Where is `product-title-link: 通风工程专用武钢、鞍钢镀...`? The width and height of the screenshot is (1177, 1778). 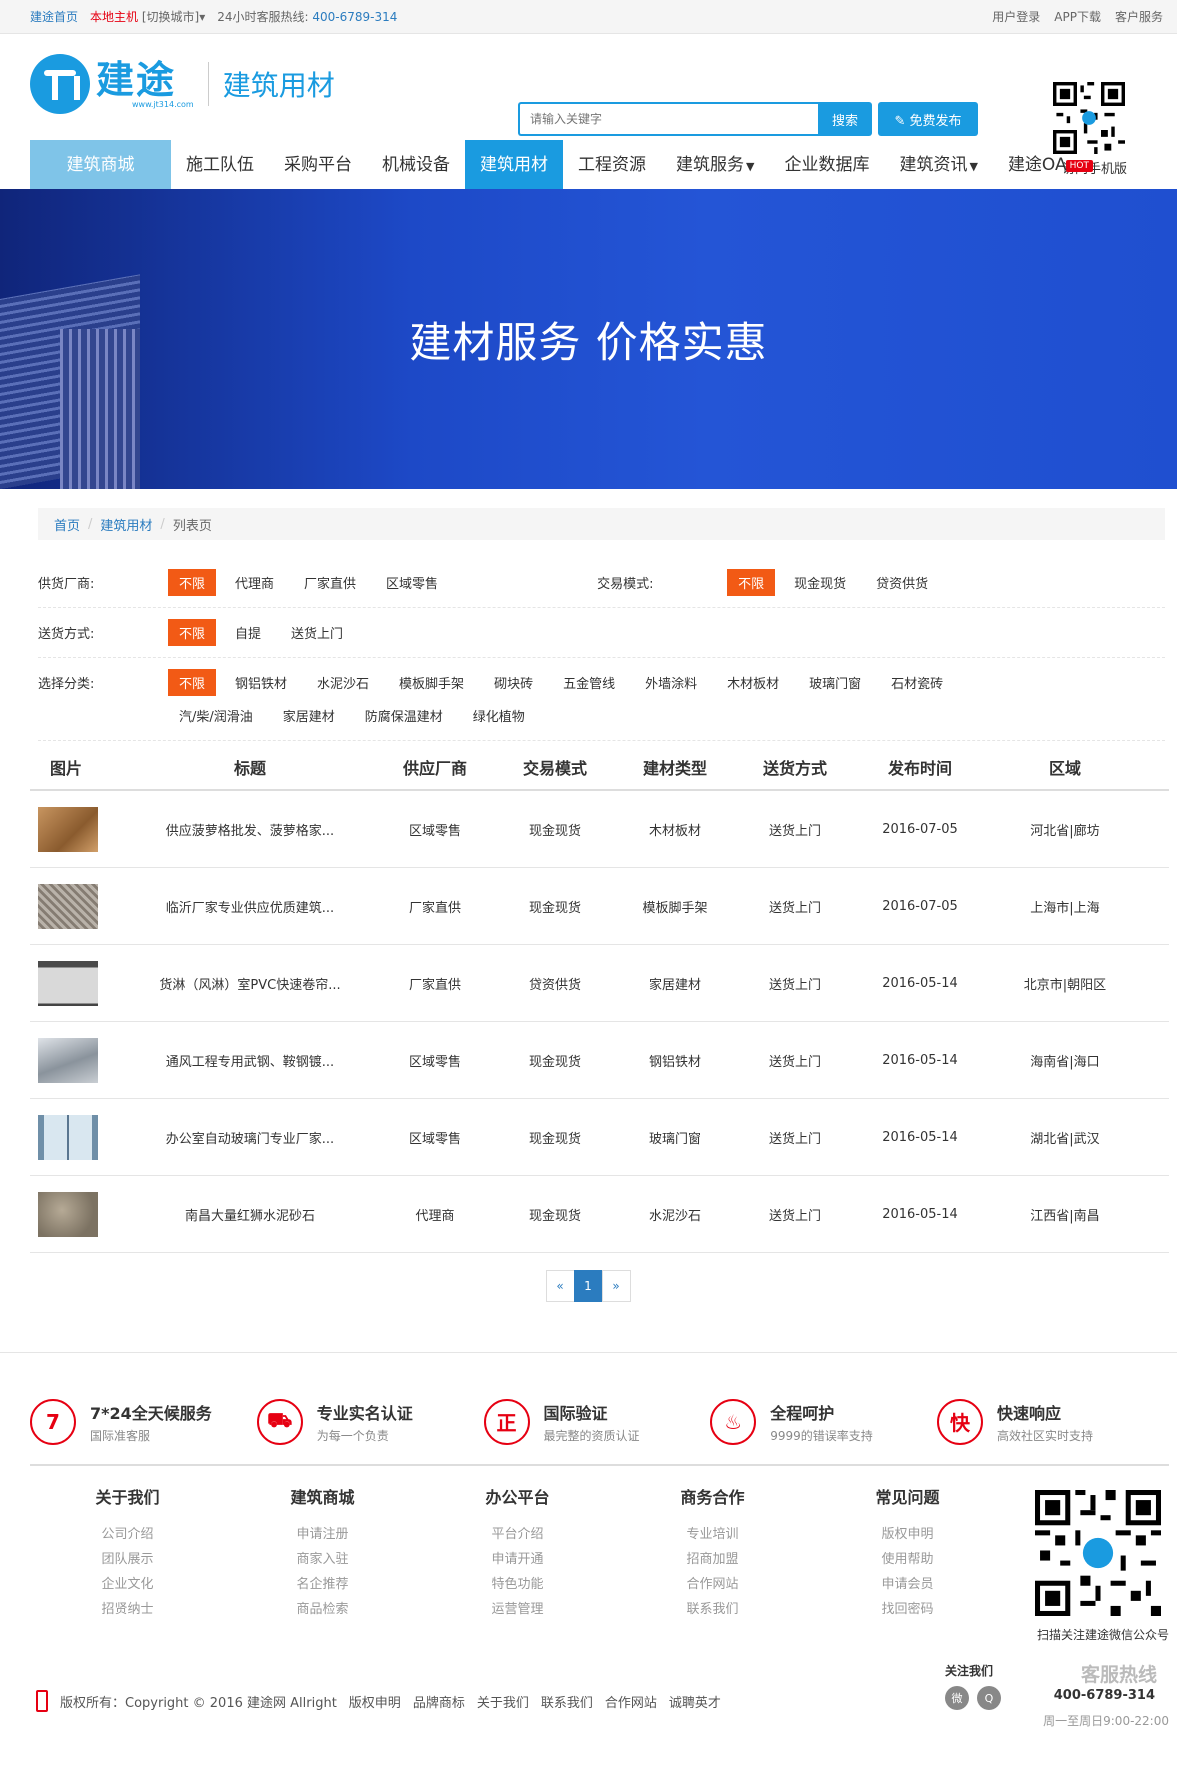 product-title-link: 通风工程专用武钢、鞍钢镀... is located at coordinates (250, 1060).